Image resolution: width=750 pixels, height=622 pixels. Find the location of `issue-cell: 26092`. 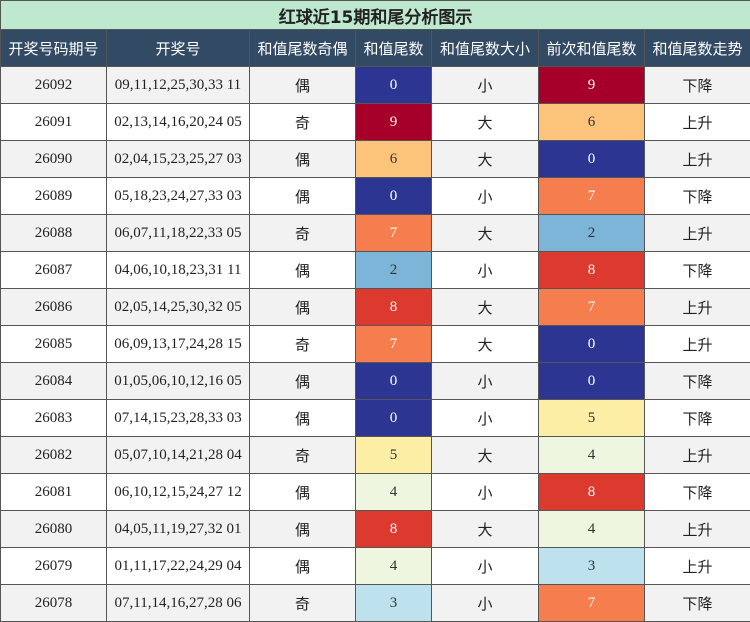

issue-cell: 26092 is located at coordinates (54, 85).